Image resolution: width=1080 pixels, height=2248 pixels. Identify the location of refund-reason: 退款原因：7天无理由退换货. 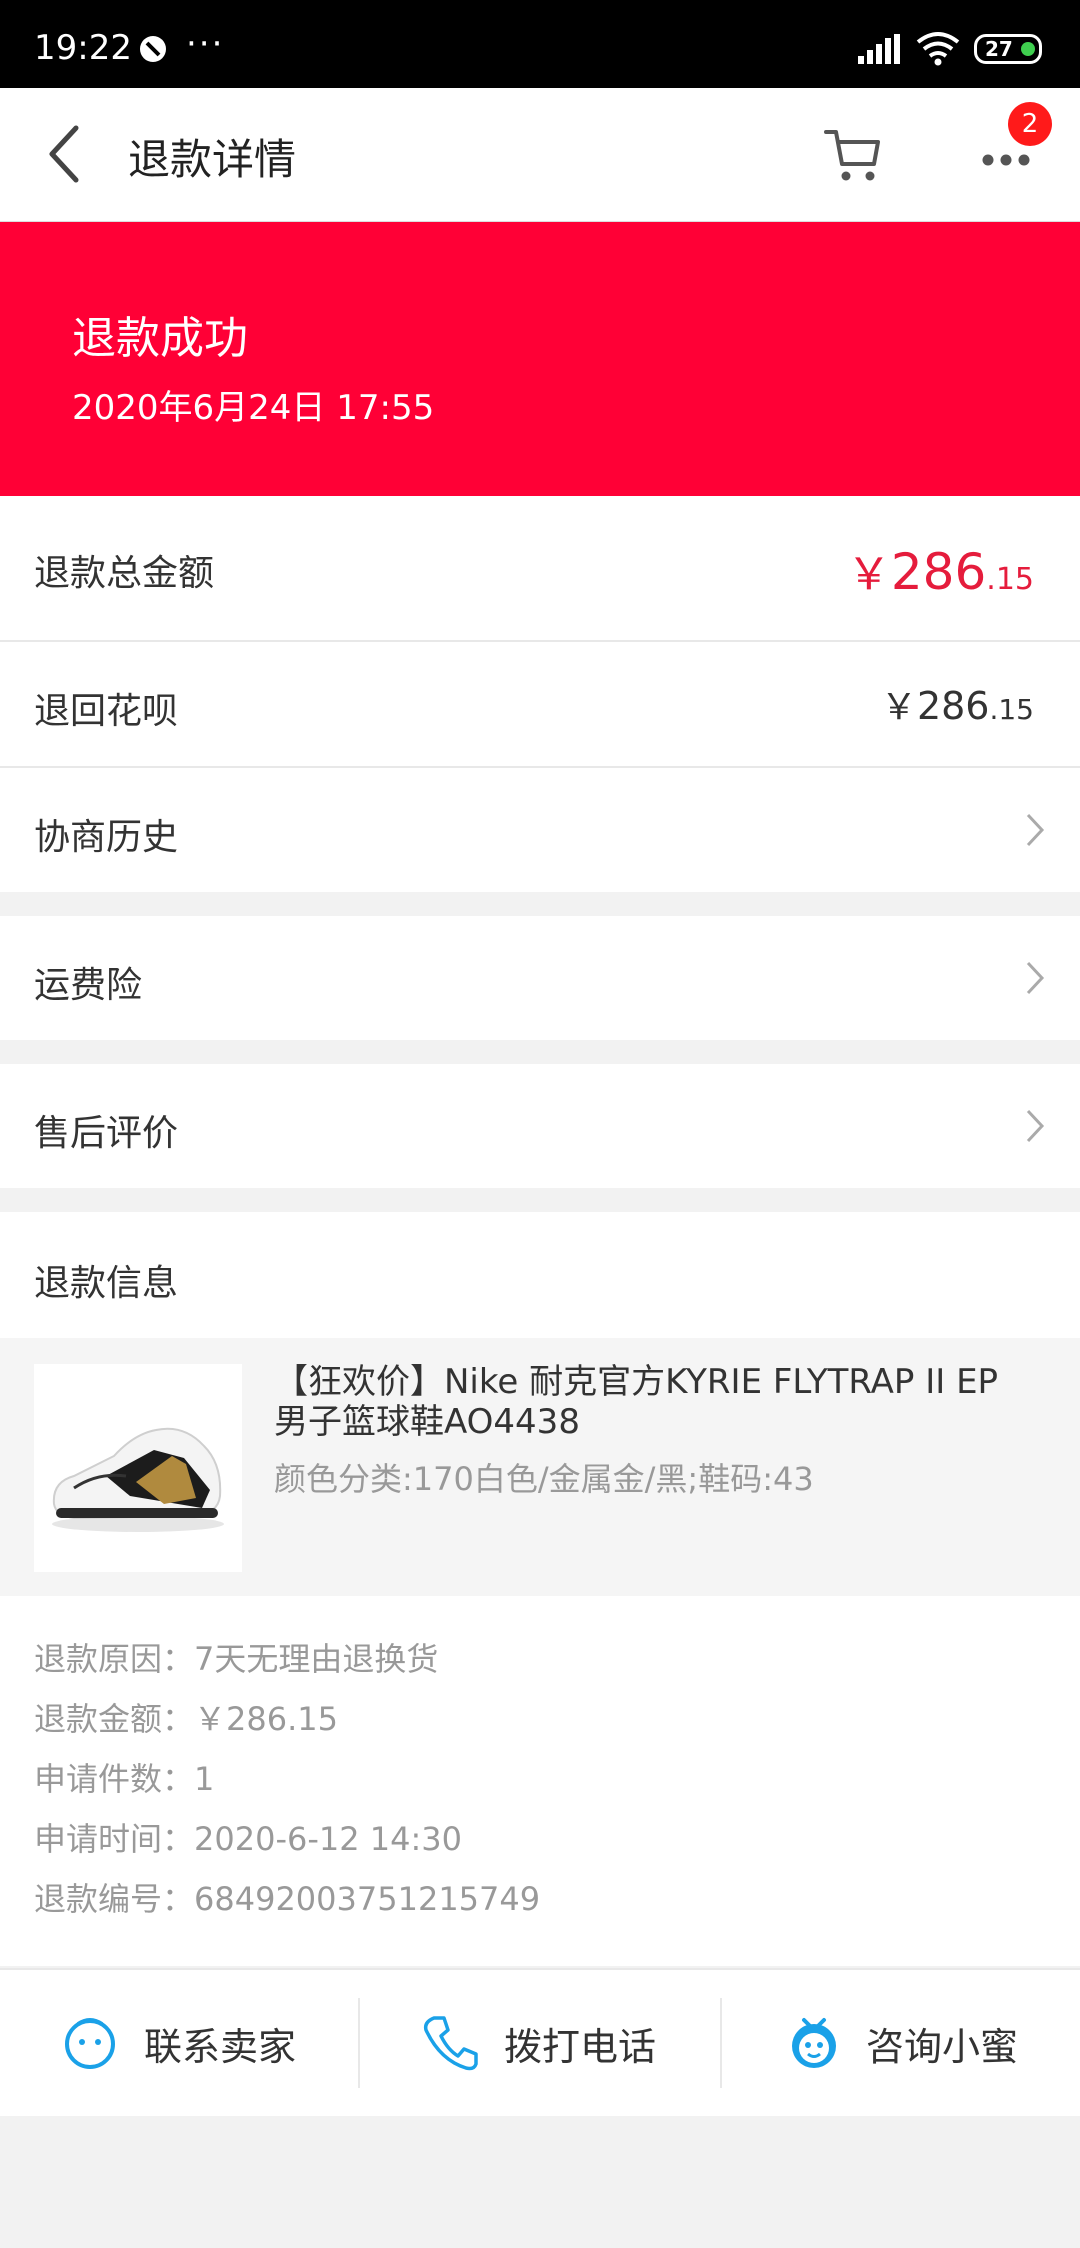
(236, 1659).